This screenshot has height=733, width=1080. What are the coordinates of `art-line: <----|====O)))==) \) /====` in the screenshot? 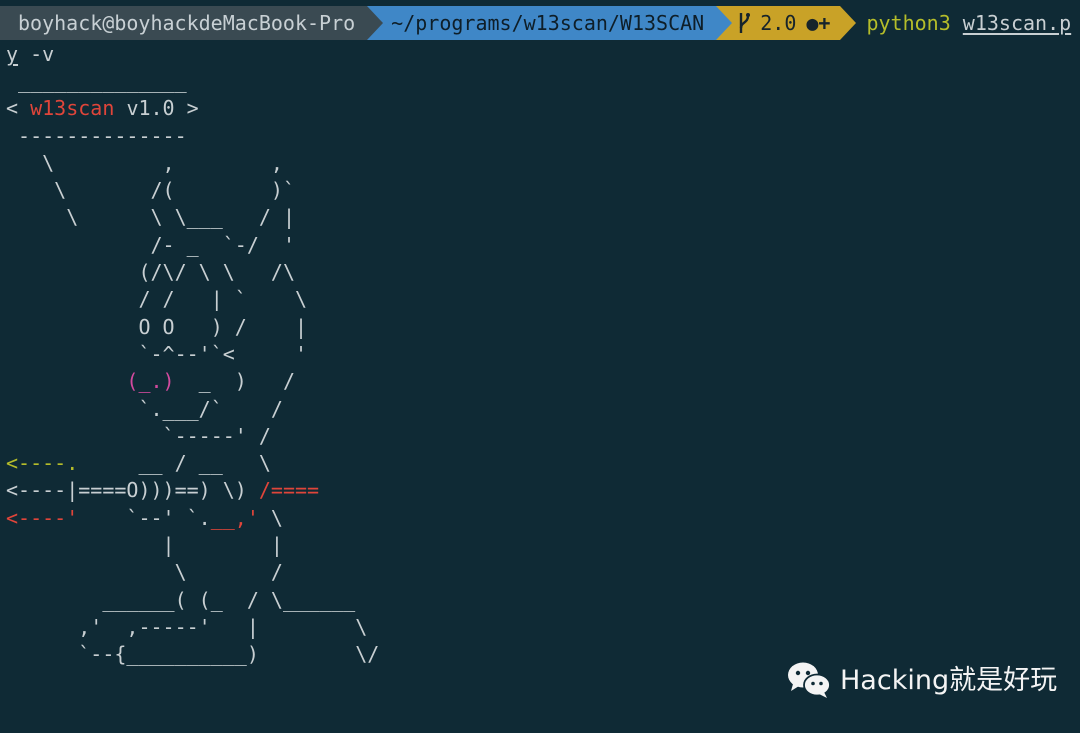 It's located at (192, 490).